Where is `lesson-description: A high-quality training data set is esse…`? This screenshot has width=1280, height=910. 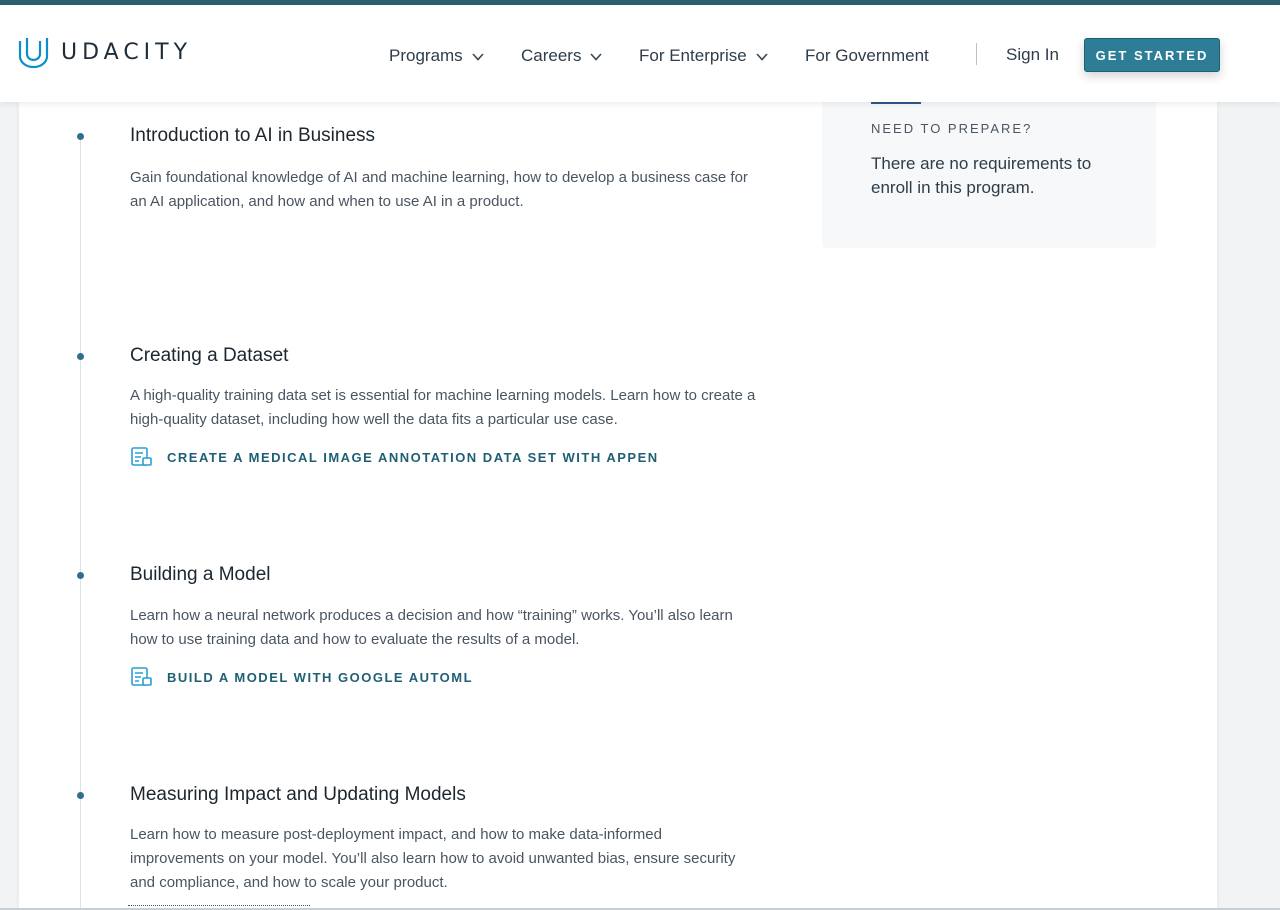
lesson-description: A high-quality training data set is esse… is located at coordinates (443, 407).